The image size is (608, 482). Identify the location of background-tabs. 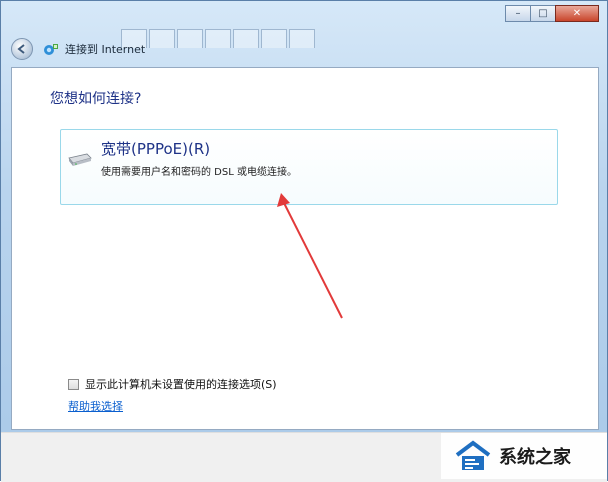
(219, 39).